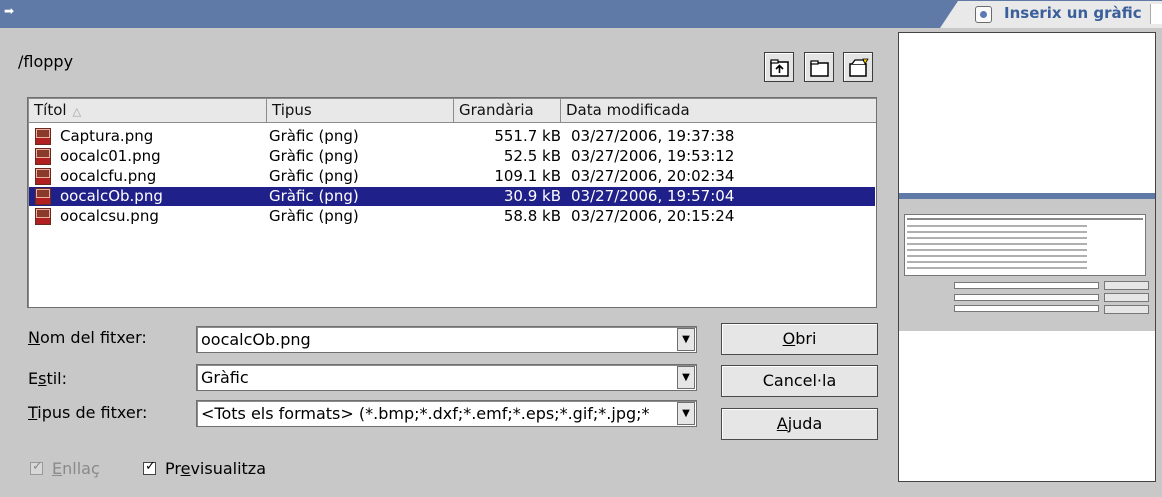 The width and height of the screenshot is (1162, 497). I want to click on sort-ascending-icon: △, so click(77, 111).